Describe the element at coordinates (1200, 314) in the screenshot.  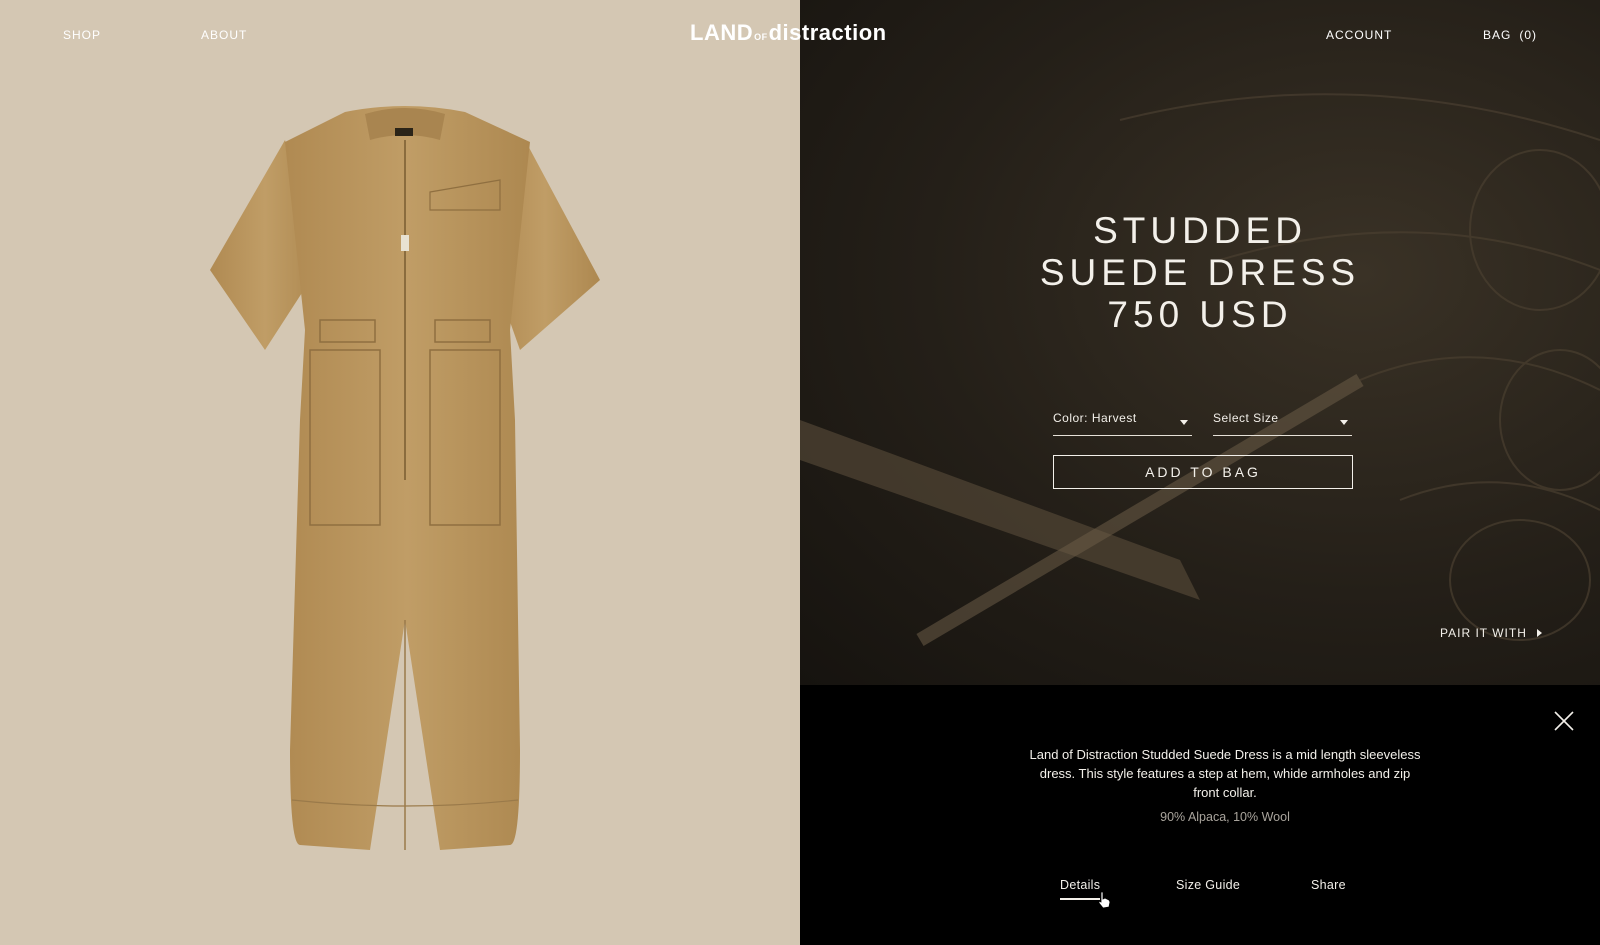
I see `product-price: 750 USD` at that location.